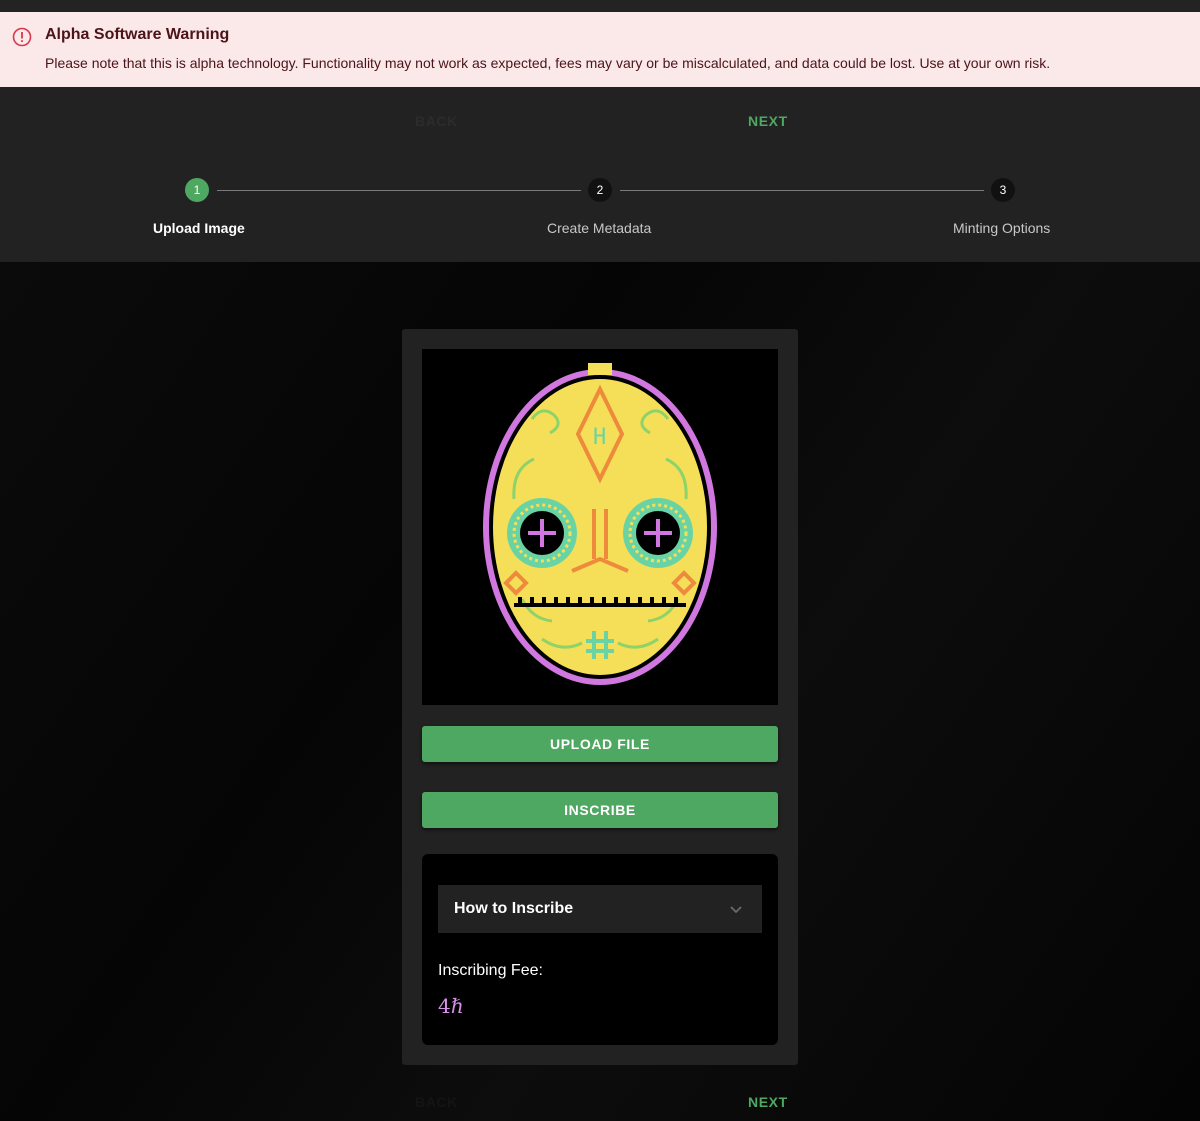  Describe the element at coordinates (768, 121) in the screenshot. I see `next-button: NEXT` at that location.